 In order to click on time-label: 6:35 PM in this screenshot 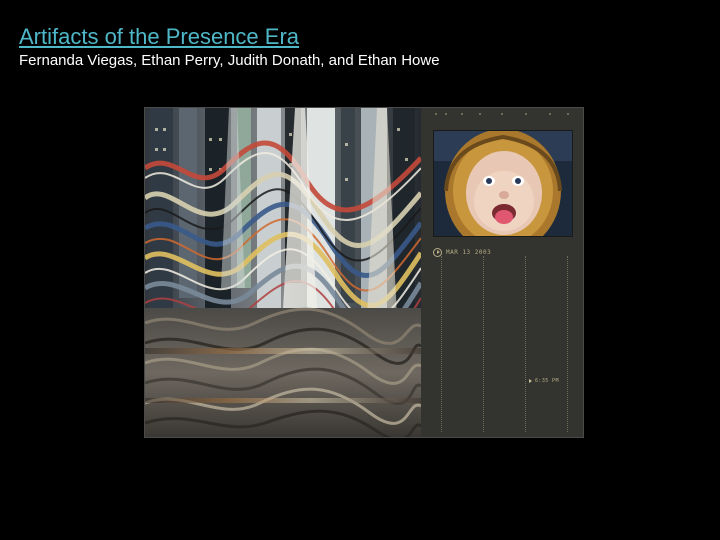, I will do `click(547, 381)`.